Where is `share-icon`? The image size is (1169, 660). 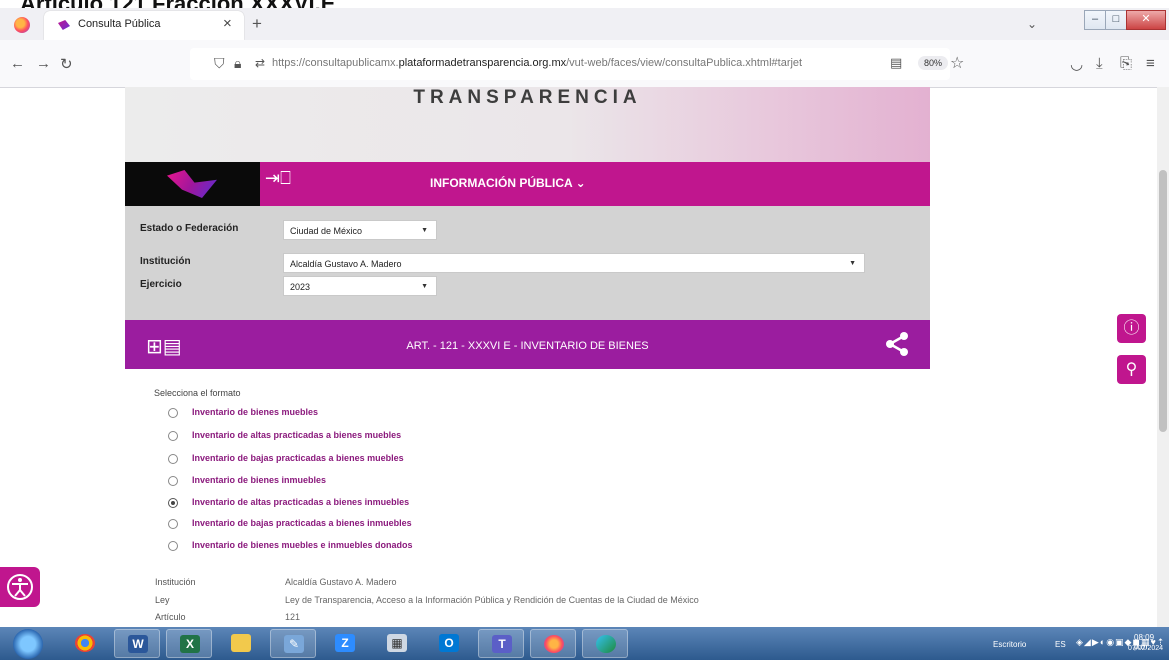
share-icon is located at coordinates (897, 344).